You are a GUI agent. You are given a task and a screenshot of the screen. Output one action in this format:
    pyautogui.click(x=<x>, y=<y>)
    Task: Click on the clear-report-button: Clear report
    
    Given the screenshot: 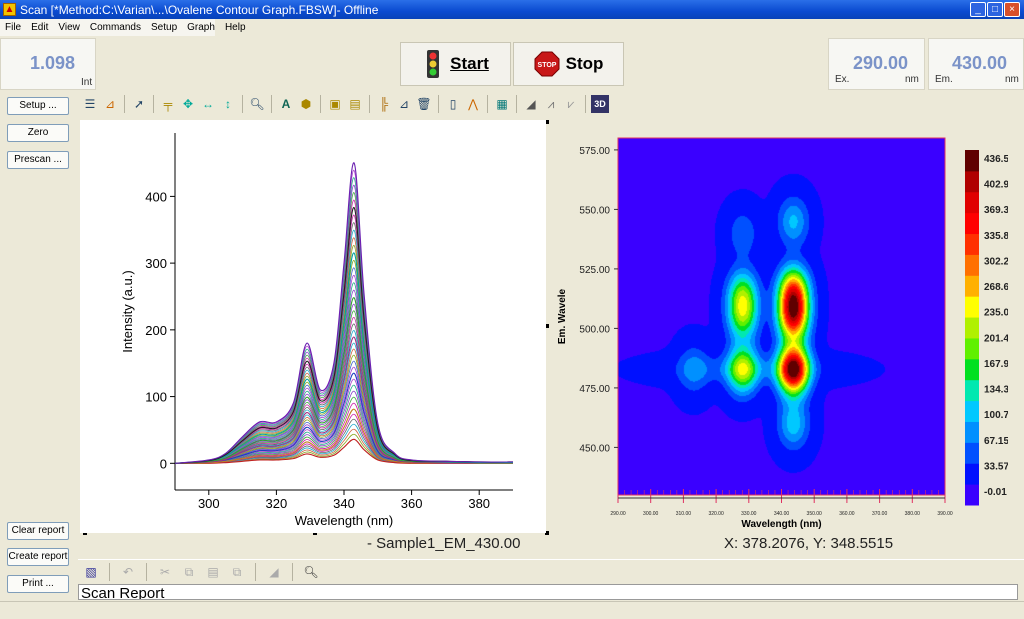 What is the action you would take?
    pyautogui.click(x=38, y=531)
    